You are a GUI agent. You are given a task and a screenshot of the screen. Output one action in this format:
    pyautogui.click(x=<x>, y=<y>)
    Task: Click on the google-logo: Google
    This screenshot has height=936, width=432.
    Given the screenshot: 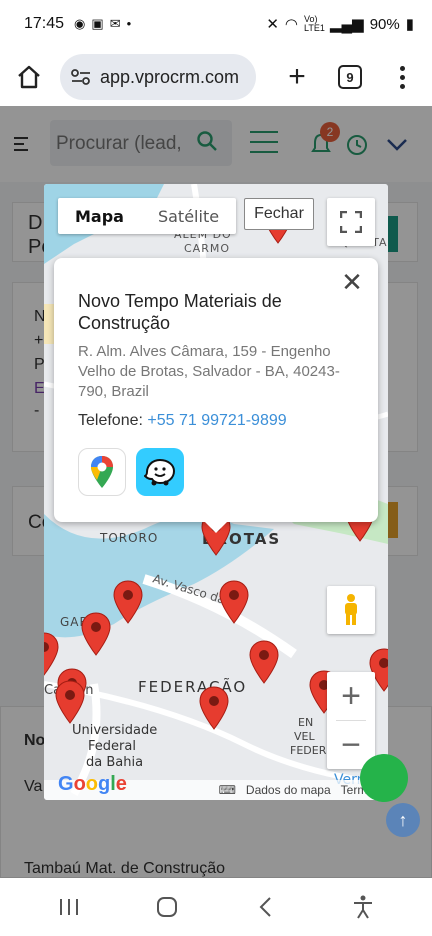 What is the action you would take?
    pyautogui.click(x=92, y=784)
    